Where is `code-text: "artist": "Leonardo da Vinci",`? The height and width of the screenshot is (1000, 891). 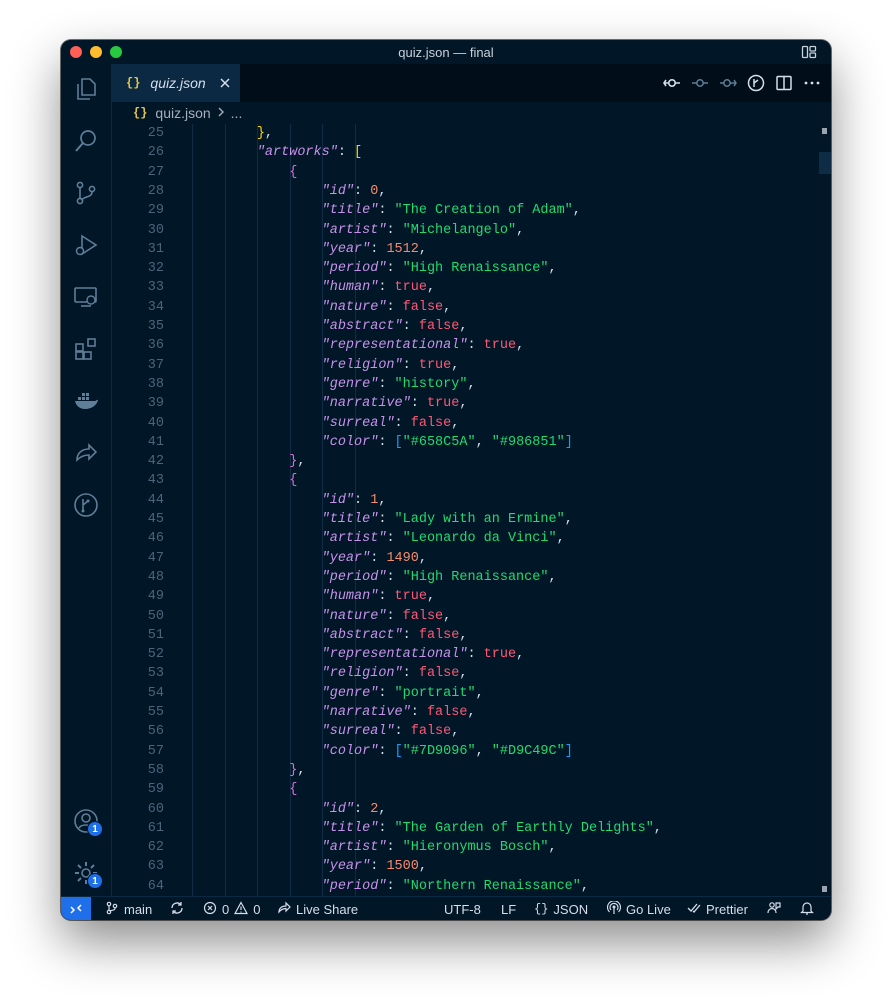 code-text: "artist": "Leonardo da Vinci", is located at coordinates (378, 538).